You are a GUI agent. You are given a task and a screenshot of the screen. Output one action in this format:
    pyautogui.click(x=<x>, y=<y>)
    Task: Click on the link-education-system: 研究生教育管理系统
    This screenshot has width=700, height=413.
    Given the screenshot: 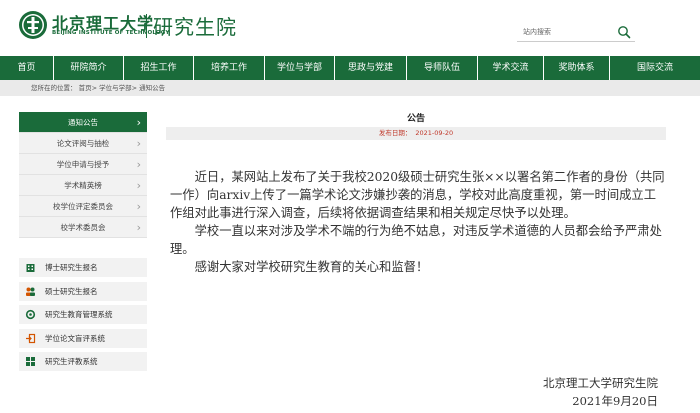 What is the action you would take?
    pyautogui.click(x=83, y=315)
    